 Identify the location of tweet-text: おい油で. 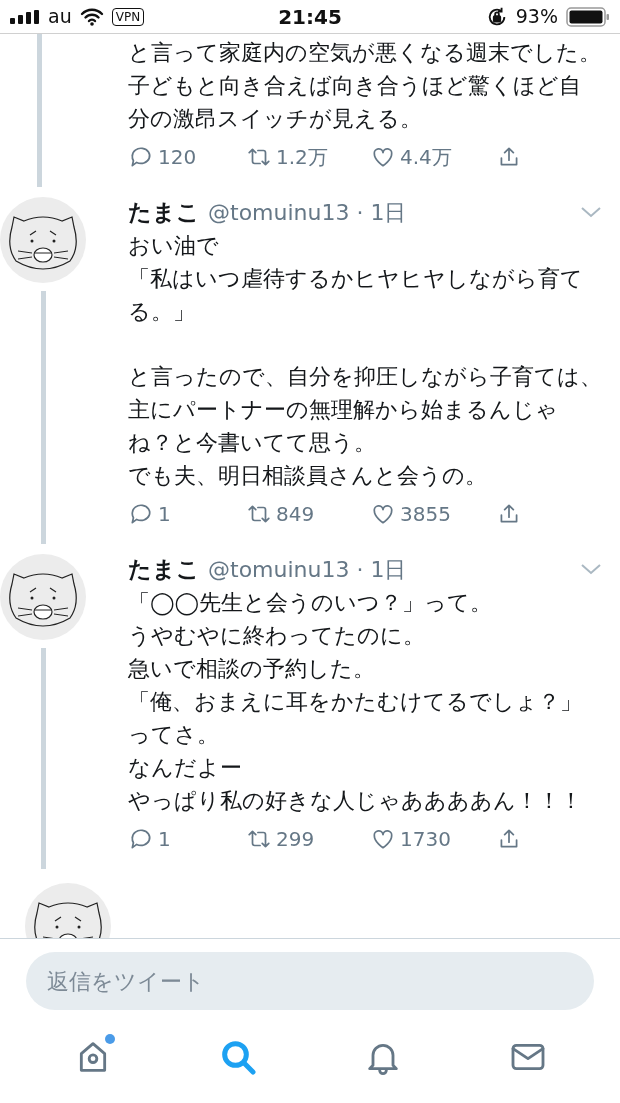
(174, 246).